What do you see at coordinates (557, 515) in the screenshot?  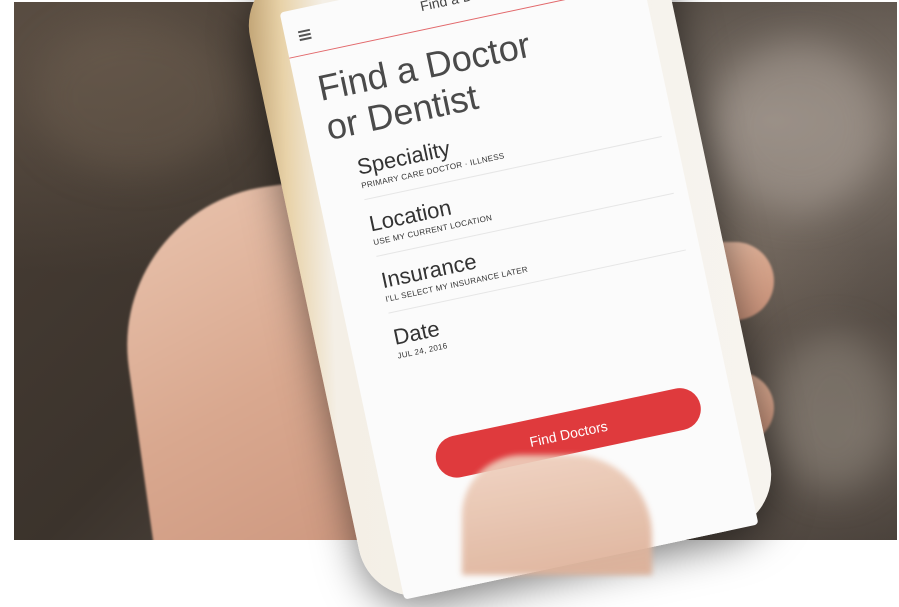 I see `thumb` at bounding box center [557, 515].